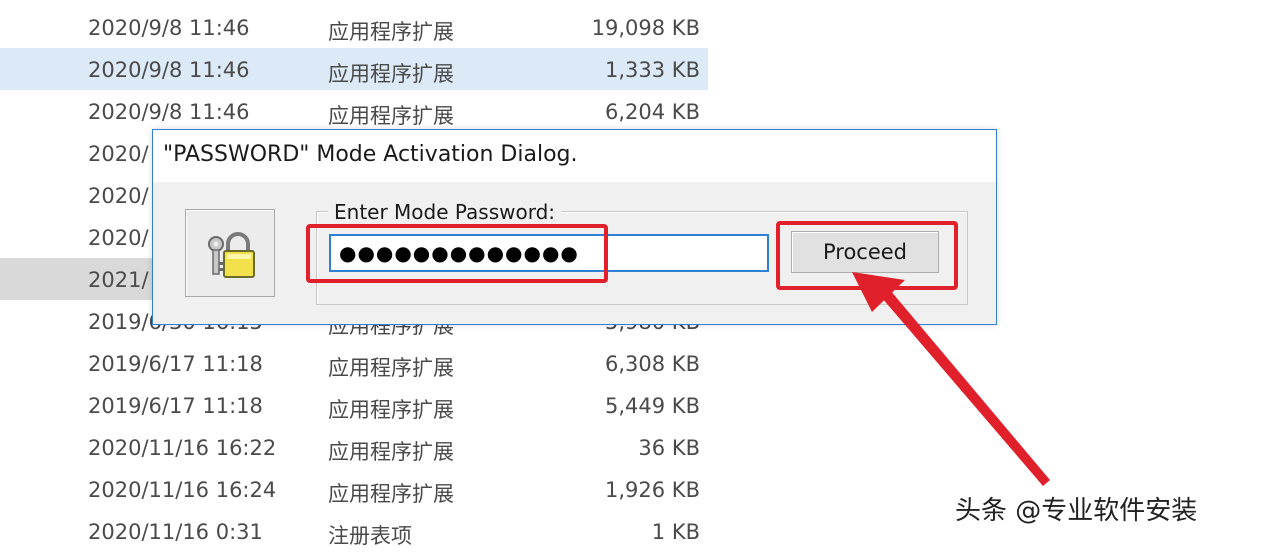 The width and height of the screenshot is (1266, 552). I want to click on watermark: 头条 @专业软件安装, so click(1076, 511).